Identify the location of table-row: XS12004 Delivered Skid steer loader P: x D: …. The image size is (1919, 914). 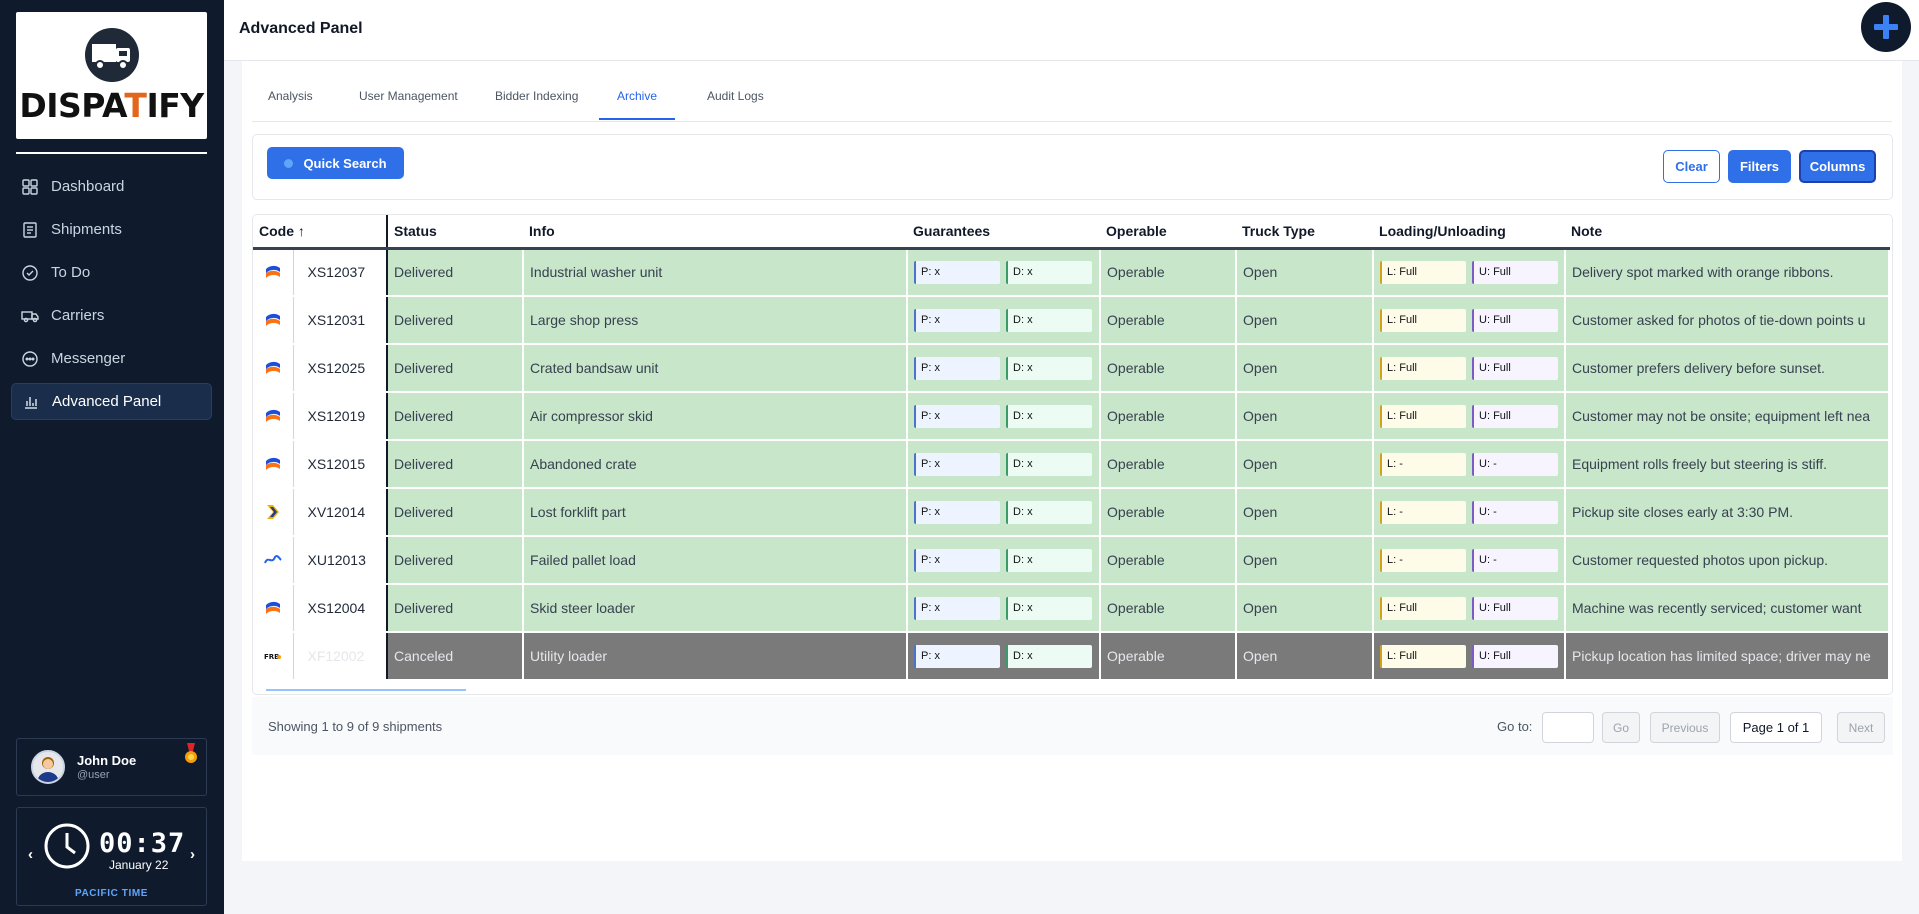
(1072, 608).